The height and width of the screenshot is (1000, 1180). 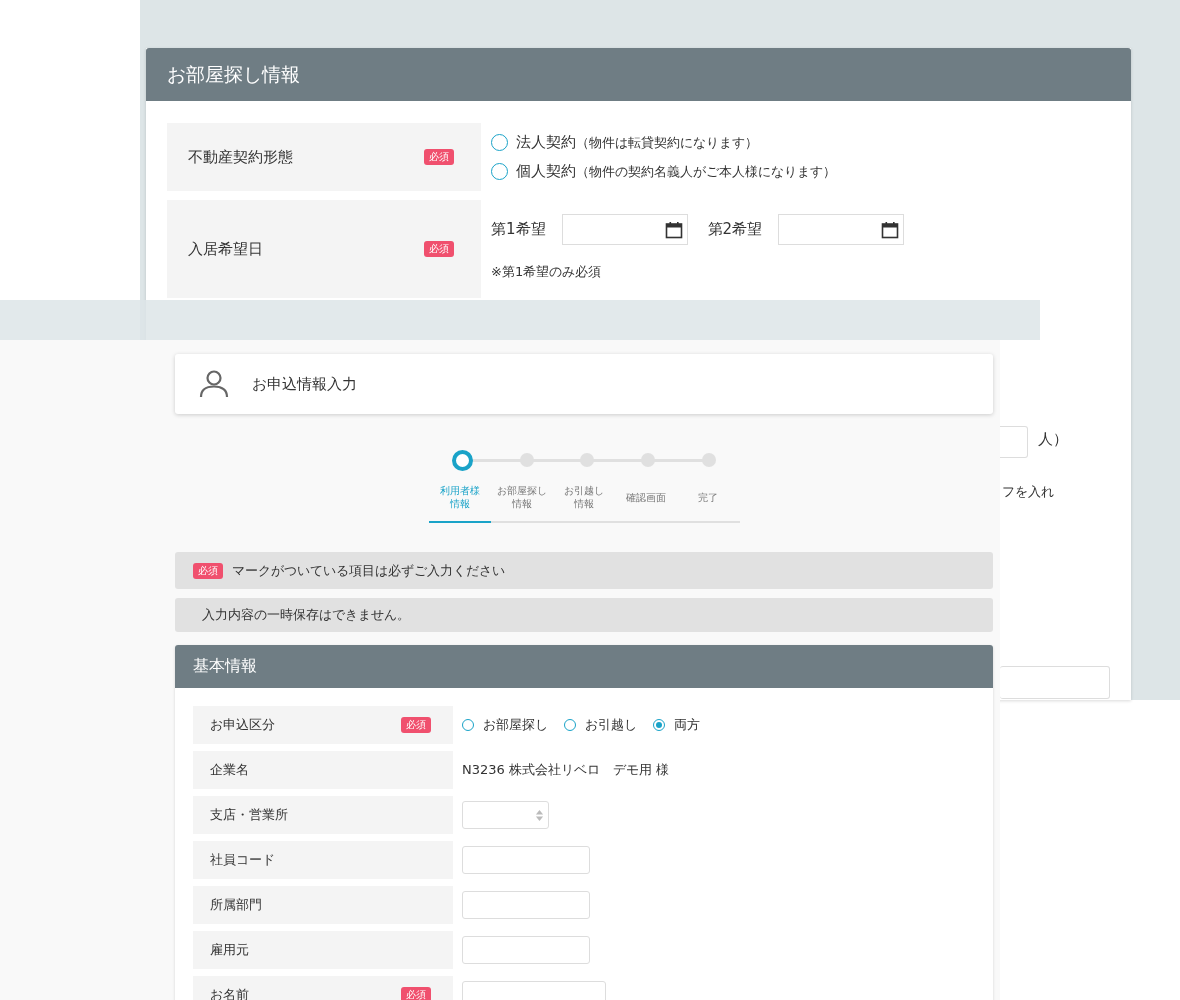 What do you see at coordinates (242, 725) in the screenshot?
I see `field-label: お申込区分` at bounding box center [242, 725].